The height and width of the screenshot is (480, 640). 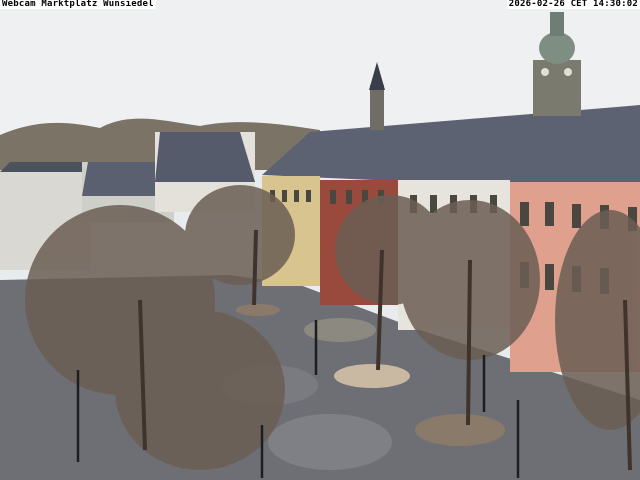 I want to click on paving-circle, so click(x=330, y=442).